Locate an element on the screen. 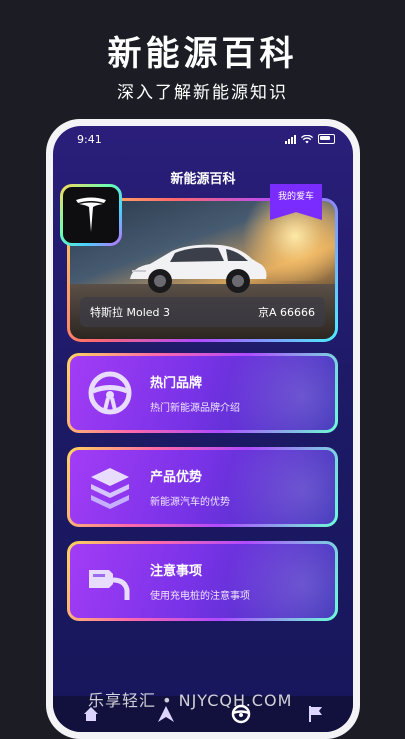 Image resolution: width=405 pixels, height=739 pixels. car-plate: 京A 66666 is located at coordinates (286, 312).